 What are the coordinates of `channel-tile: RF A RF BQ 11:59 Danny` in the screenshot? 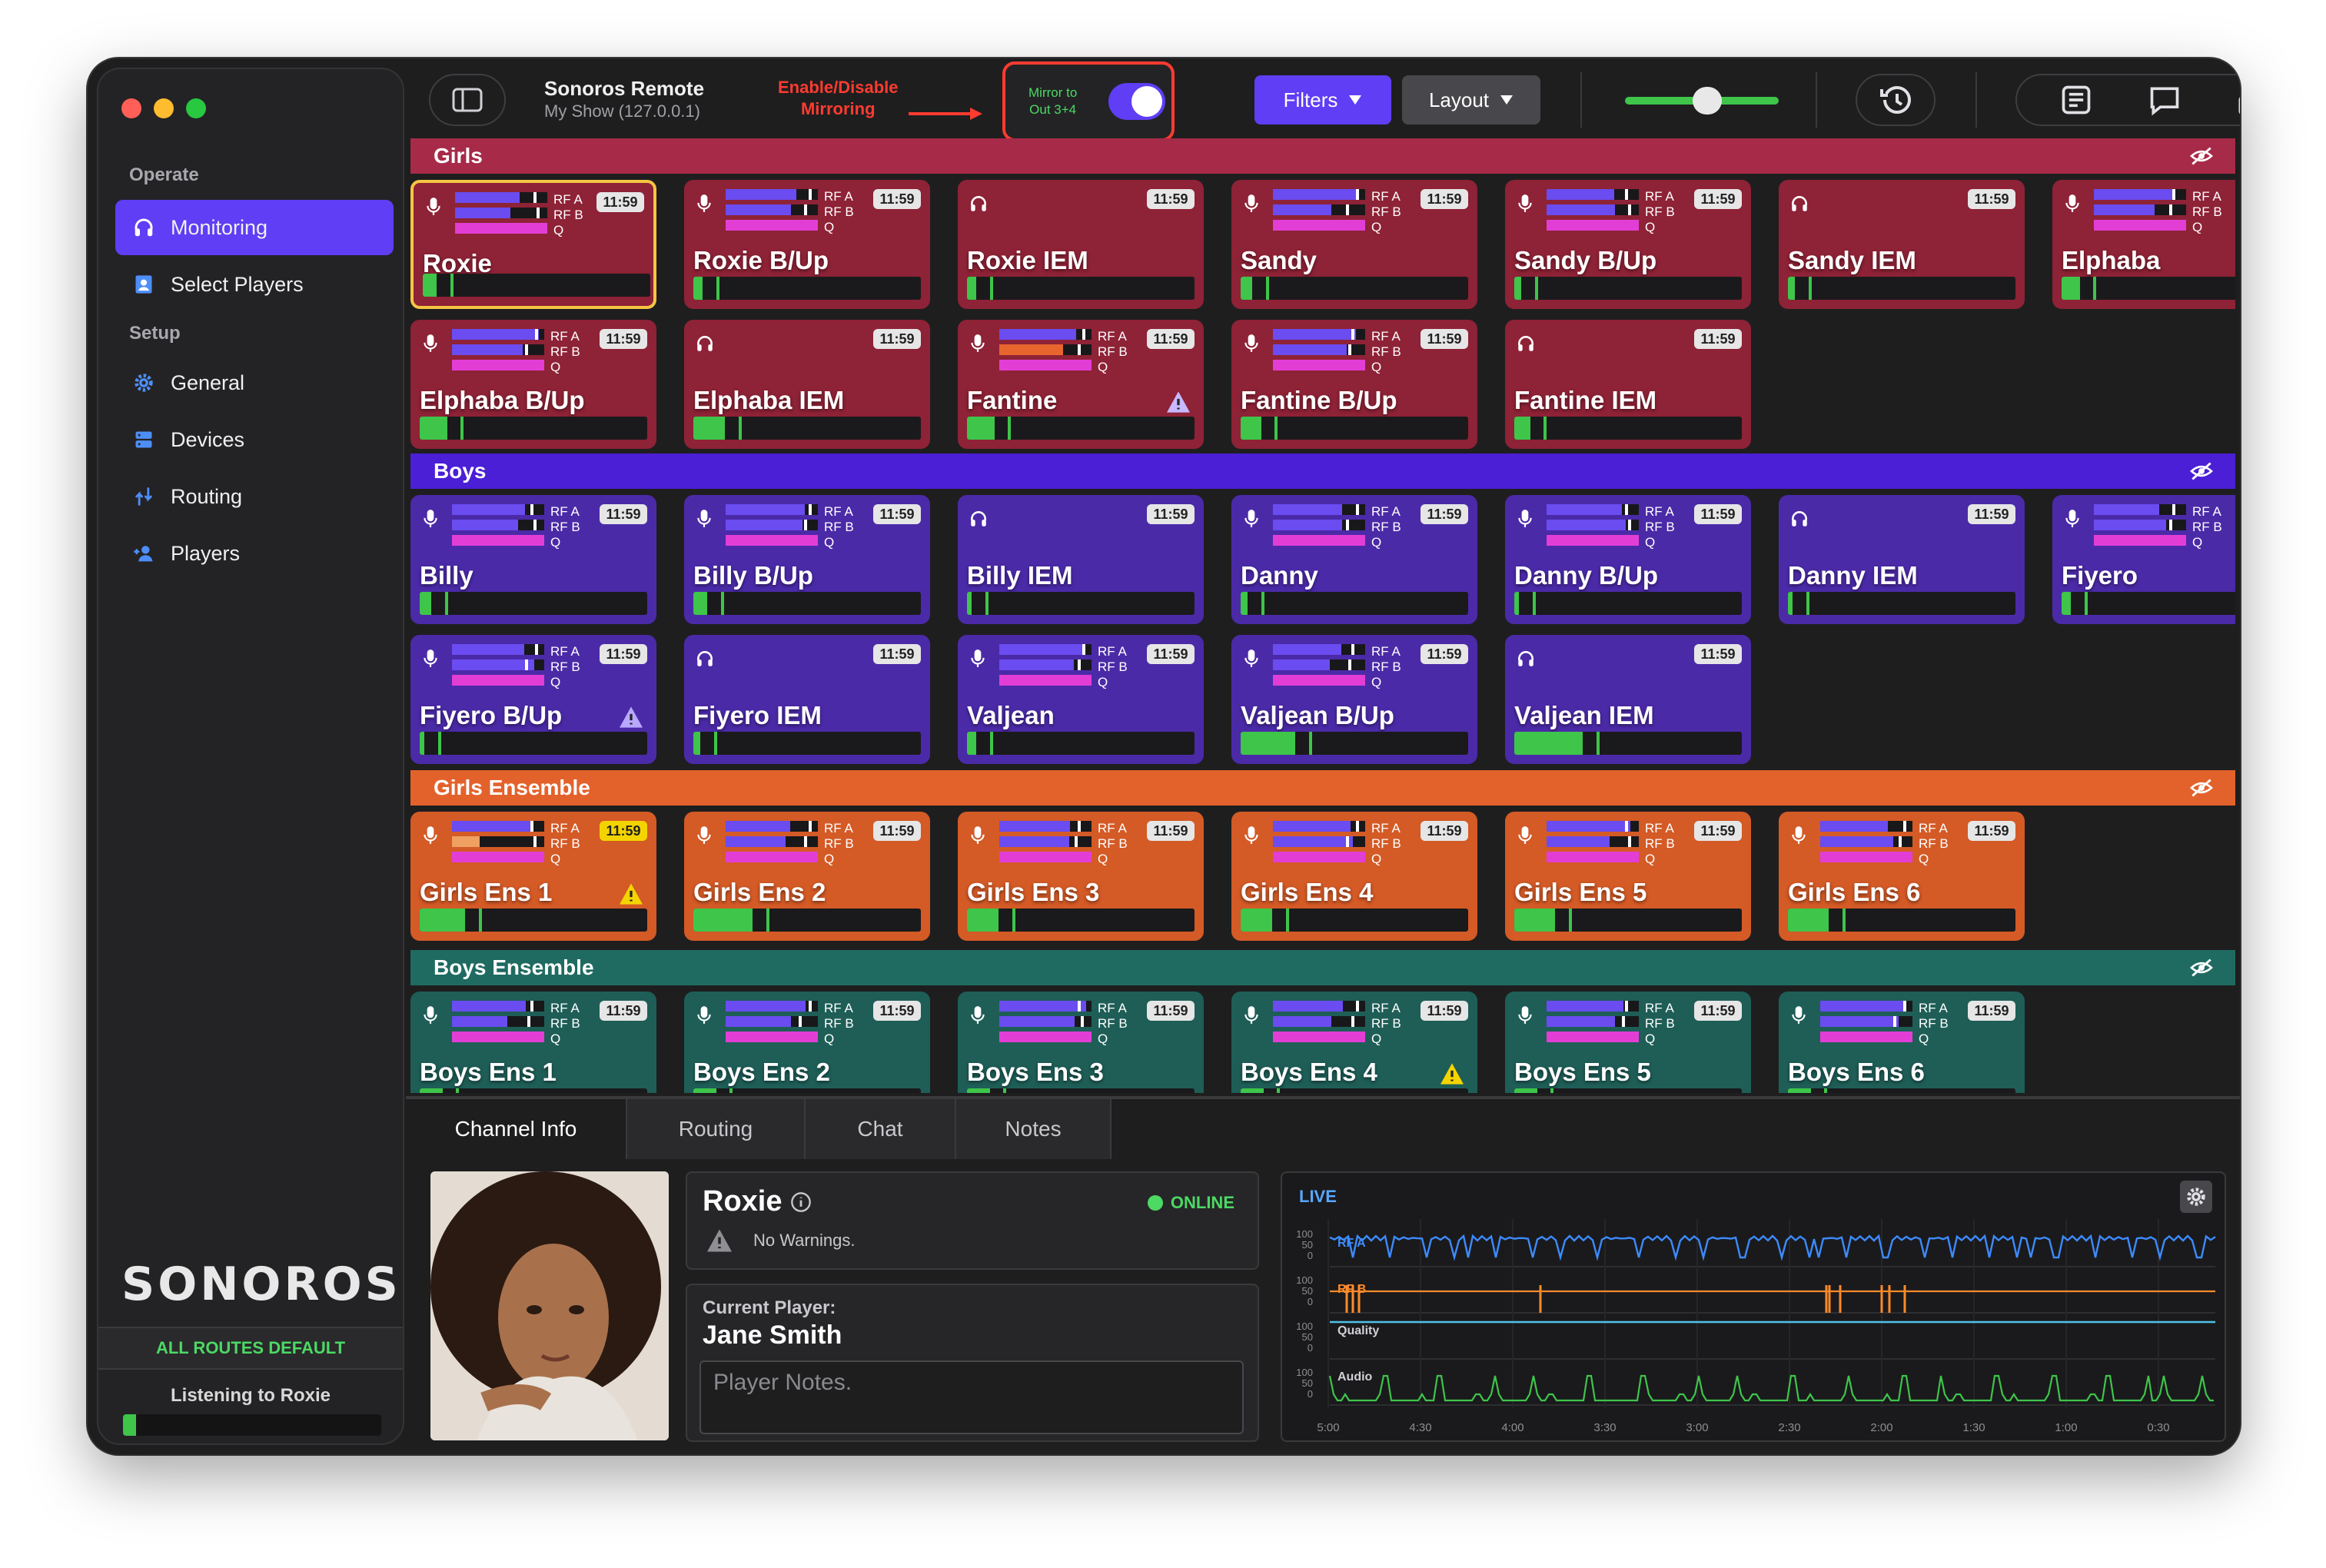 It's located at (1354, 559).